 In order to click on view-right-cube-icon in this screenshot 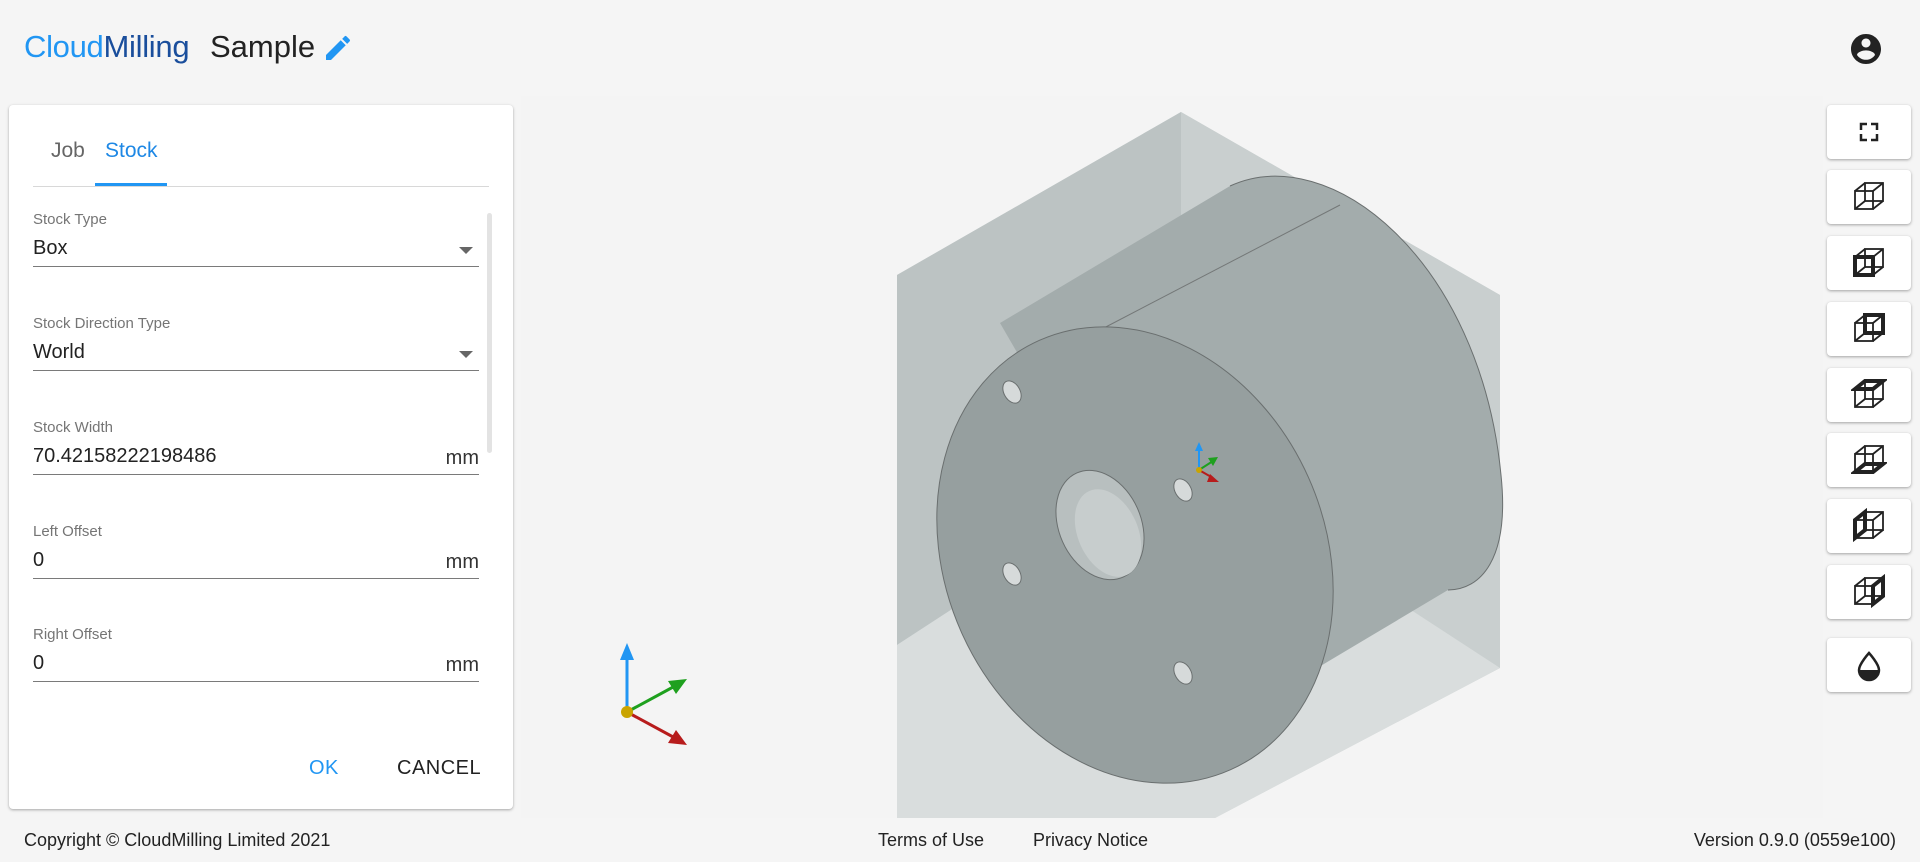, I will do `click(1869, 591)`.